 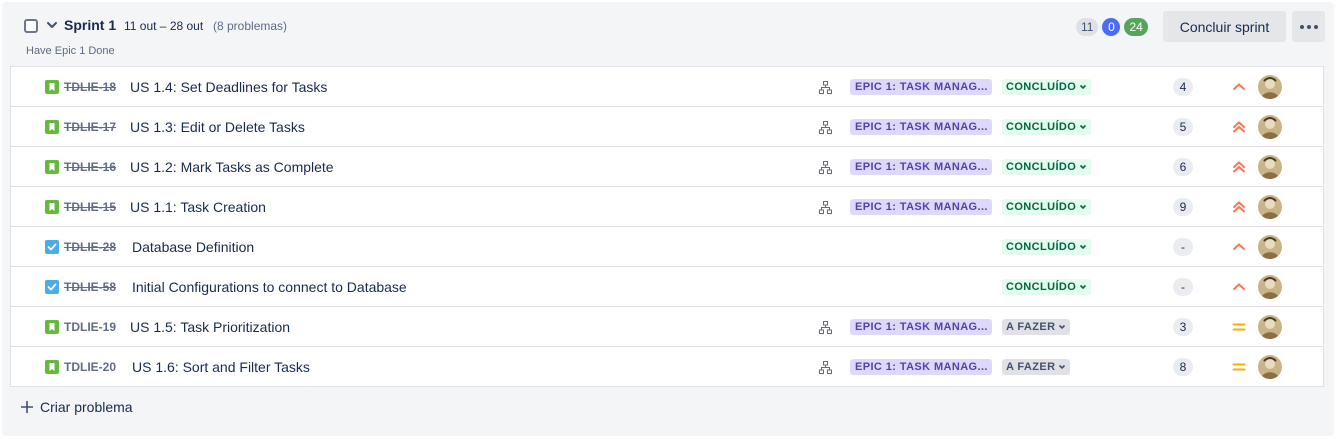 What do you see at coordinates (86, 407) in the screenshot?
I see `create-issue-label: Criar problema` at bounding box center [86, 407].